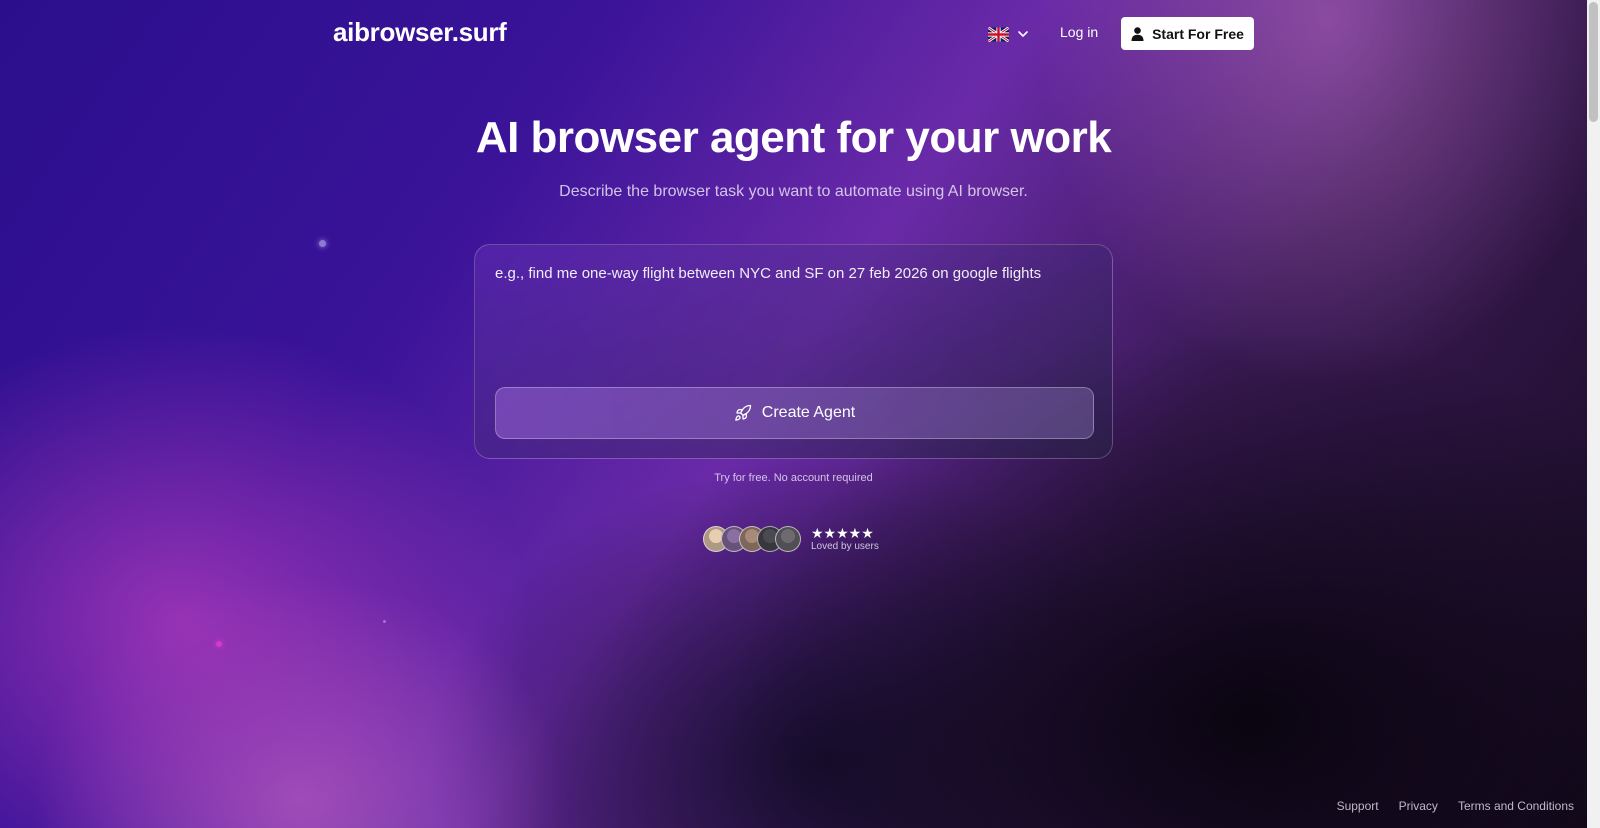 This screenshot has height=828, width=1600. What do you see at coordinates (808, 412) in the screenshot?
I see `create-agent-label: Create Agent` at bounding box center [808, 412].